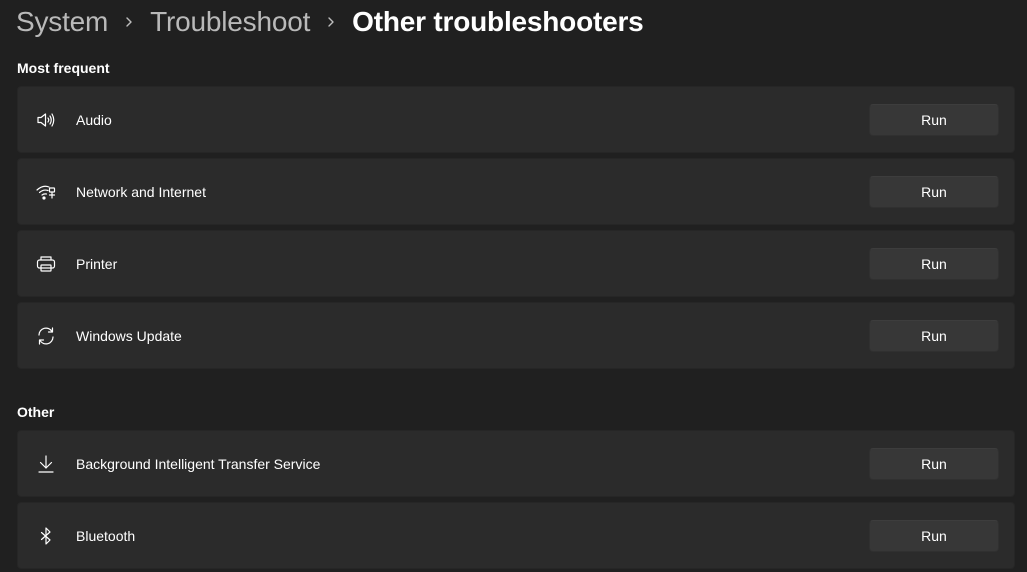 The height and width of the screenshot is (572, 1027). Describe the element at coordinates (63, 68) in the screenshot. I see `section-title-most-frequent: Most frequent` at that location.